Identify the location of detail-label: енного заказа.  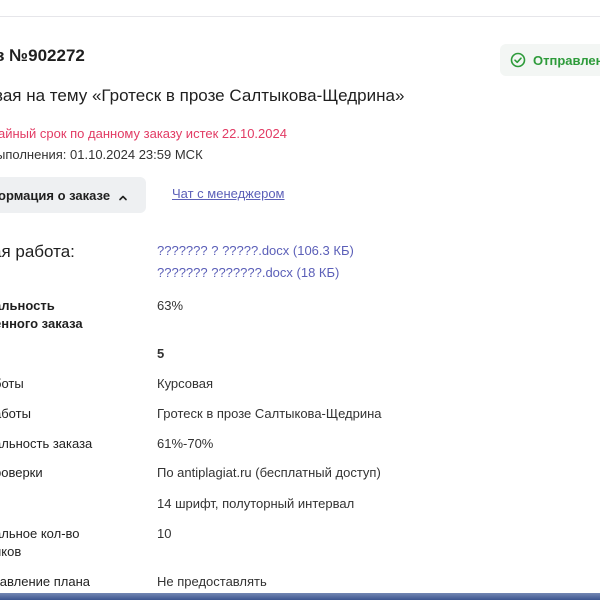
(41, 323).